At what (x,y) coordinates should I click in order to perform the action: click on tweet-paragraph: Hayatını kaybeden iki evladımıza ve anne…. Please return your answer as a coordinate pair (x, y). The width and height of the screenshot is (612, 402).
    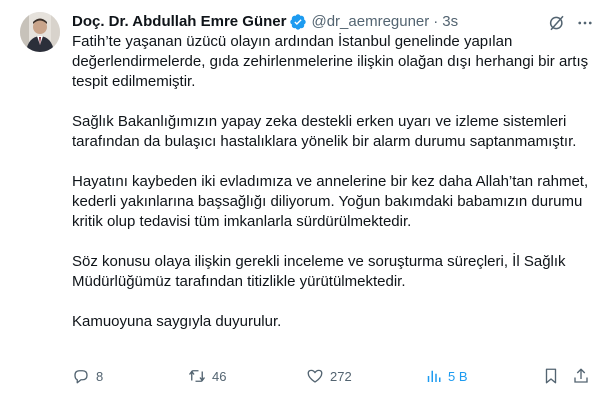
    Looking at the image, I should click on (330, 201).